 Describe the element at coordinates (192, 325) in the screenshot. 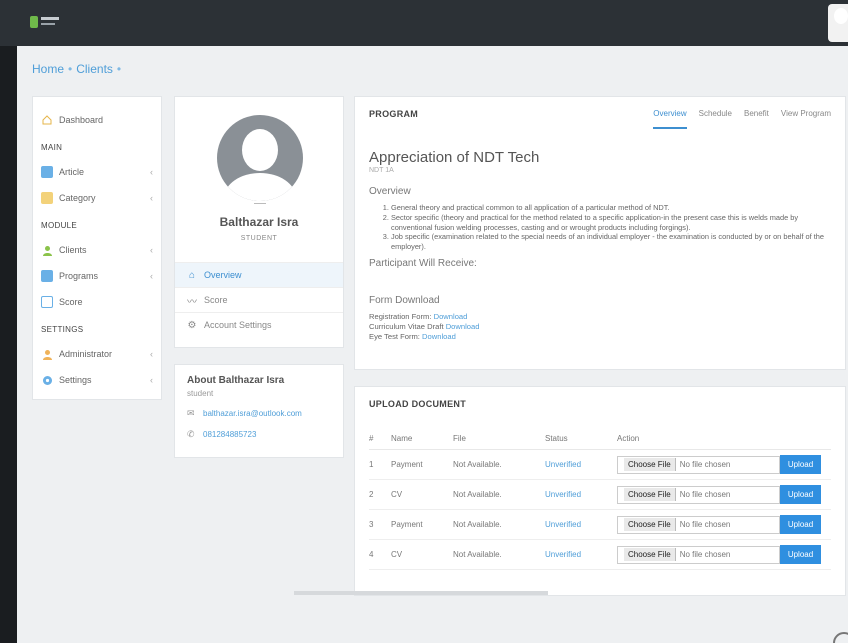

I see `gear-icon: ⚙` at that location.